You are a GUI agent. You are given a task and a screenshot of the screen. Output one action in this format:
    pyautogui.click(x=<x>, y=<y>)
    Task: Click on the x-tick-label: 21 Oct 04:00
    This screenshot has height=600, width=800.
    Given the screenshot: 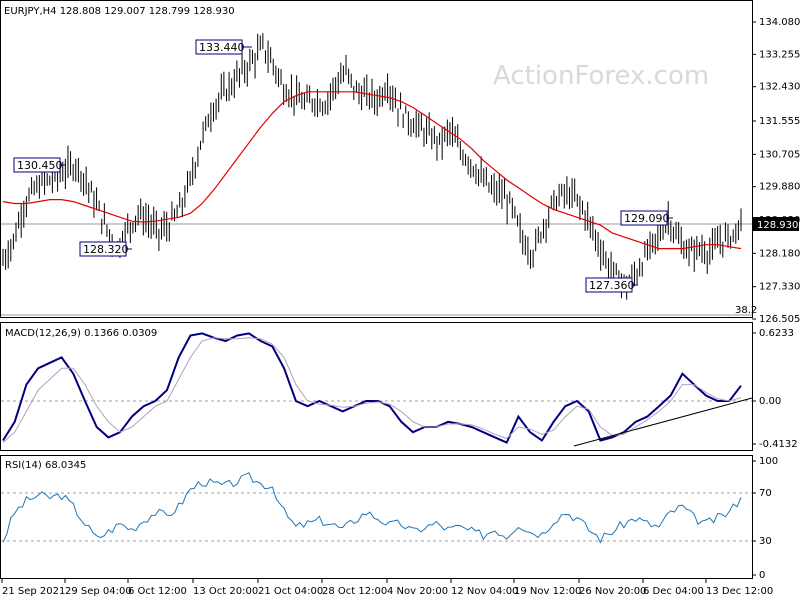 What is the action you would take?
    pyautogui.click(x=290, y=591)
    